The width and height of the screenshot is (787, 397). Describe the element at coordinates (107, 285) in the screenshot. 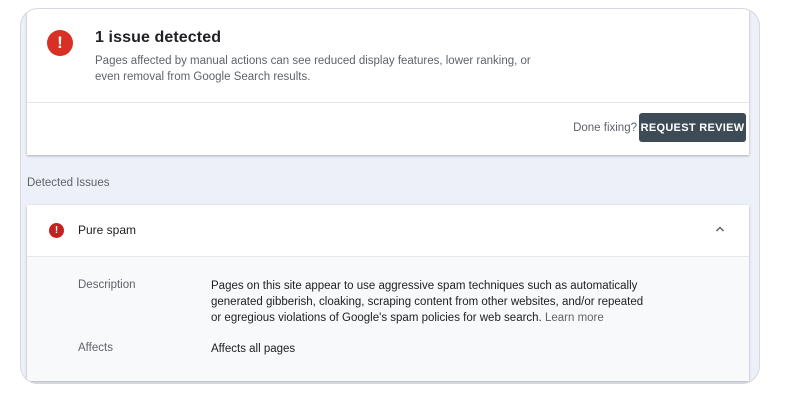

I see `description-label: Description` at that location.